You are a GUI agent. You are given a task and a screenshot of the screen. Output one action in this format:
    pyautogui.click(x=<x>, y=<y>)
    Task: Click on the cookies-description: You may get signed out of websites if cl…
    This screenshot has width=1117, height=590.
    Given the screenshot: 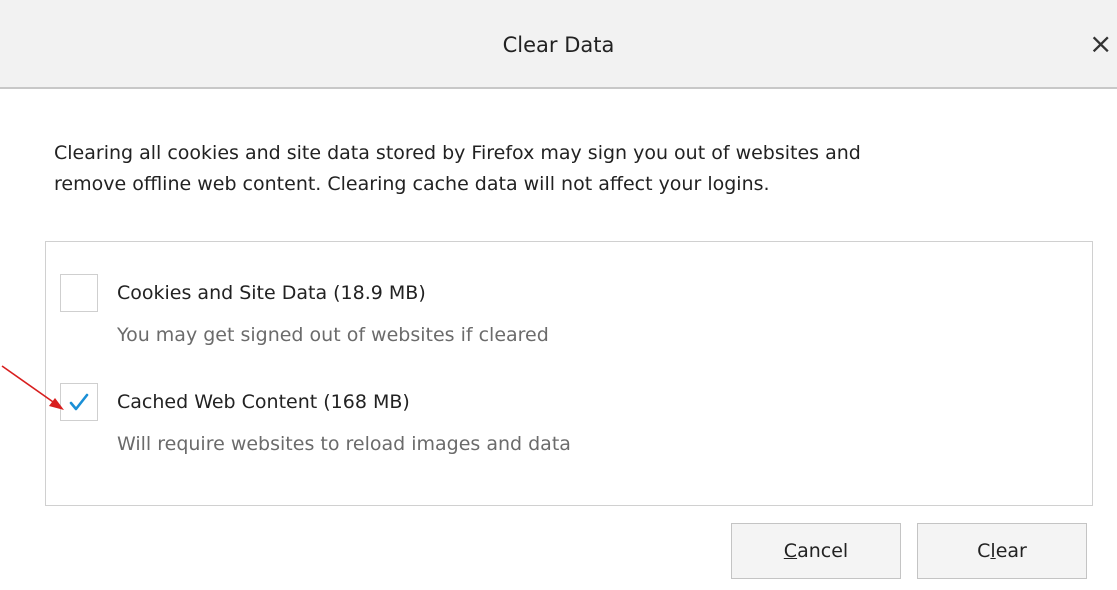 What is the action you would take?
    pyautogui.click(x=333, y=335)
    